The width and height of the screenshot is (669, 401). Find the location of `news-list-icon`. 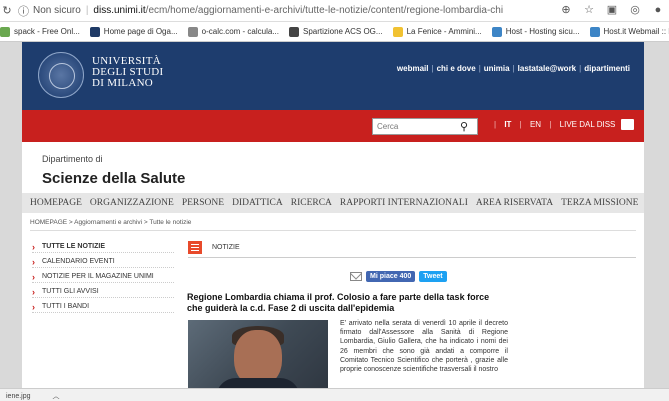

news-list-icon is located at coordinates (195, 247).